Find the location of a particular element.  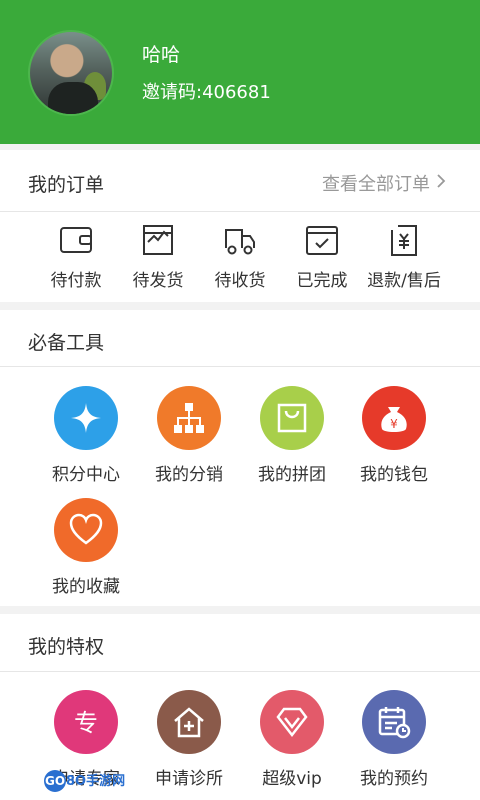

tool-favorites: 我的收藏 is located at coordinates (86, 547).